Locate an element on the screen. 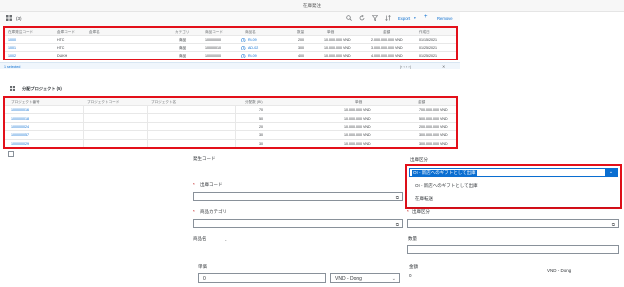 This screenshot has width=624, height=287. amount: 3.000.000.000 VND is located at coordinates (387, 48).